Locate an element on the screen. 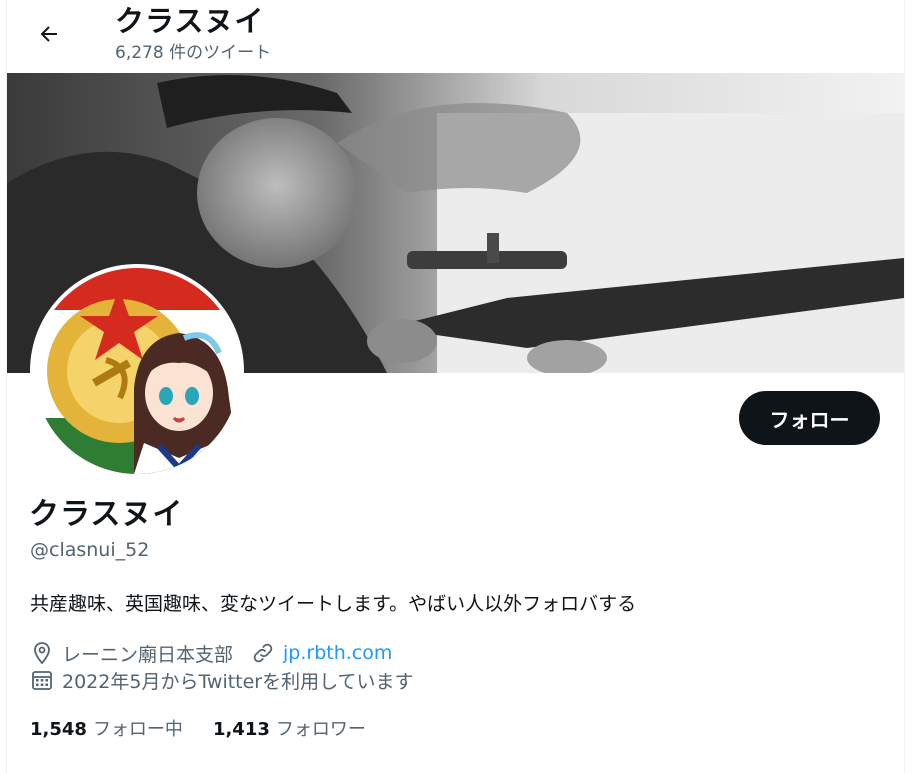 The image size is (915, 773). profile-joined-row: 2022年5月からTwitterを利用しています is located at coordinates (222, 680).